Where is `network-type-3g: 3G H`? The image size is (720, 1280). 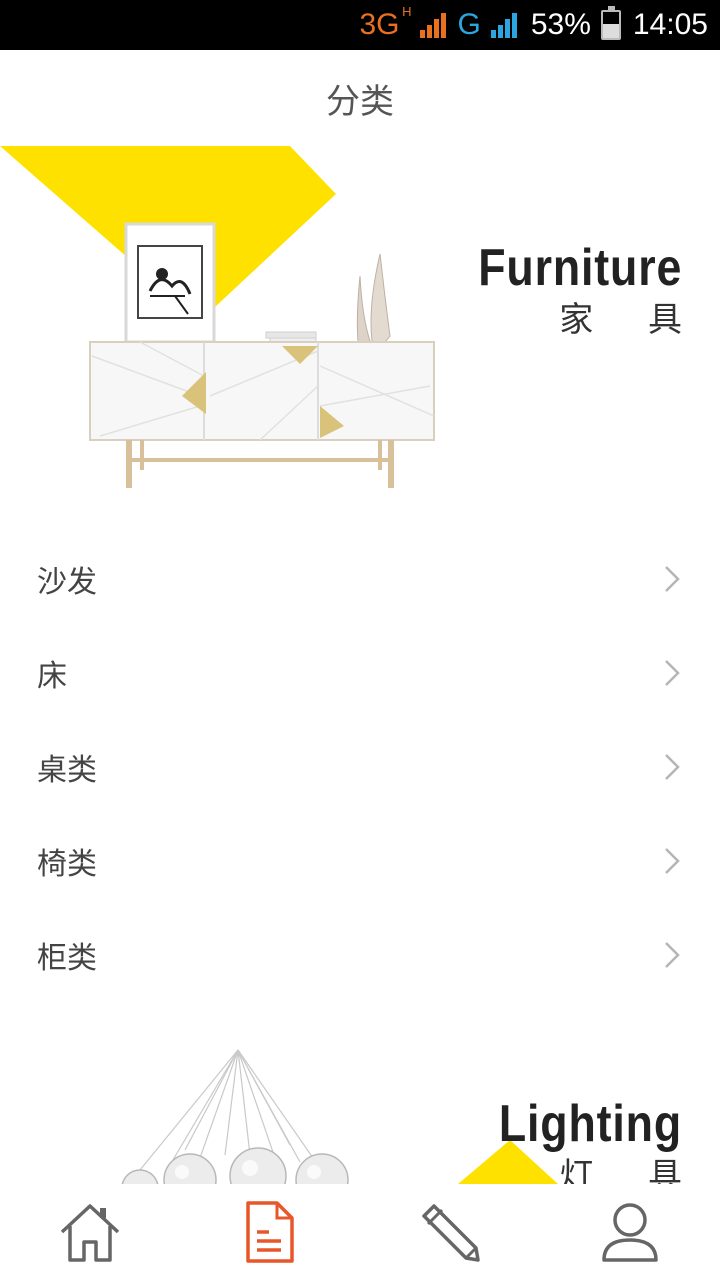
network-type-3g: 3G H is located at coordinates (385, 22).